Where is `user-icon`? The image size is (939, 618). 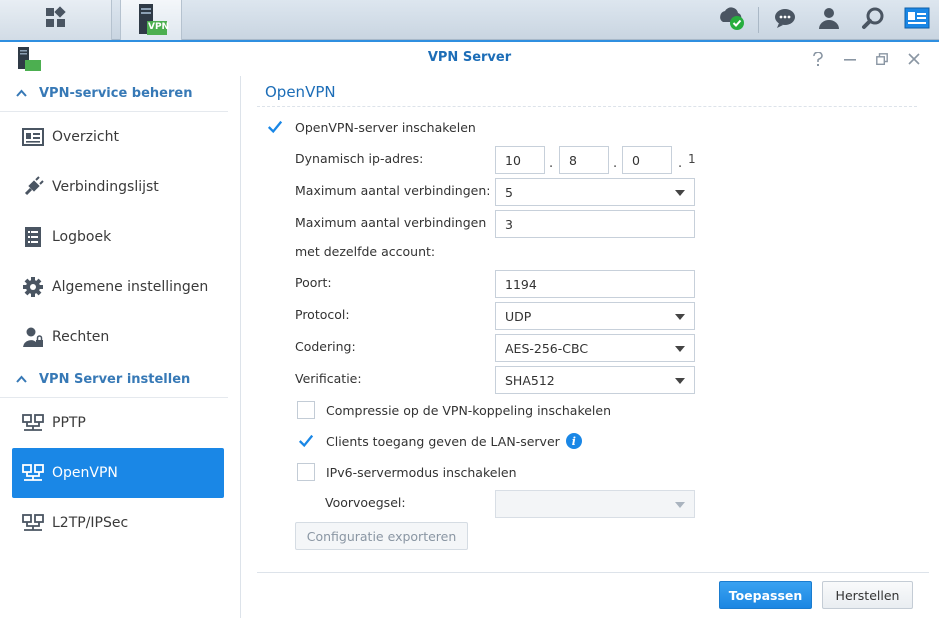
user-icon is located at coordinates (829, 20).